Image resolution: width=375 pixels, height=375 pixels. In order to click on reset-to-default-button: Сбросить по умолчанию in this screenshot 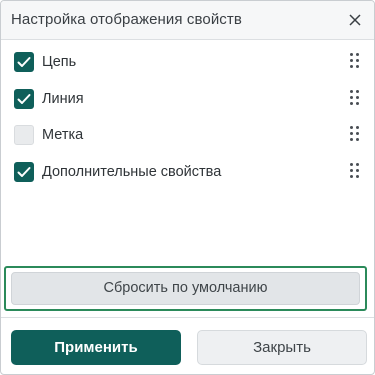, I will do `click(185, 288)`.